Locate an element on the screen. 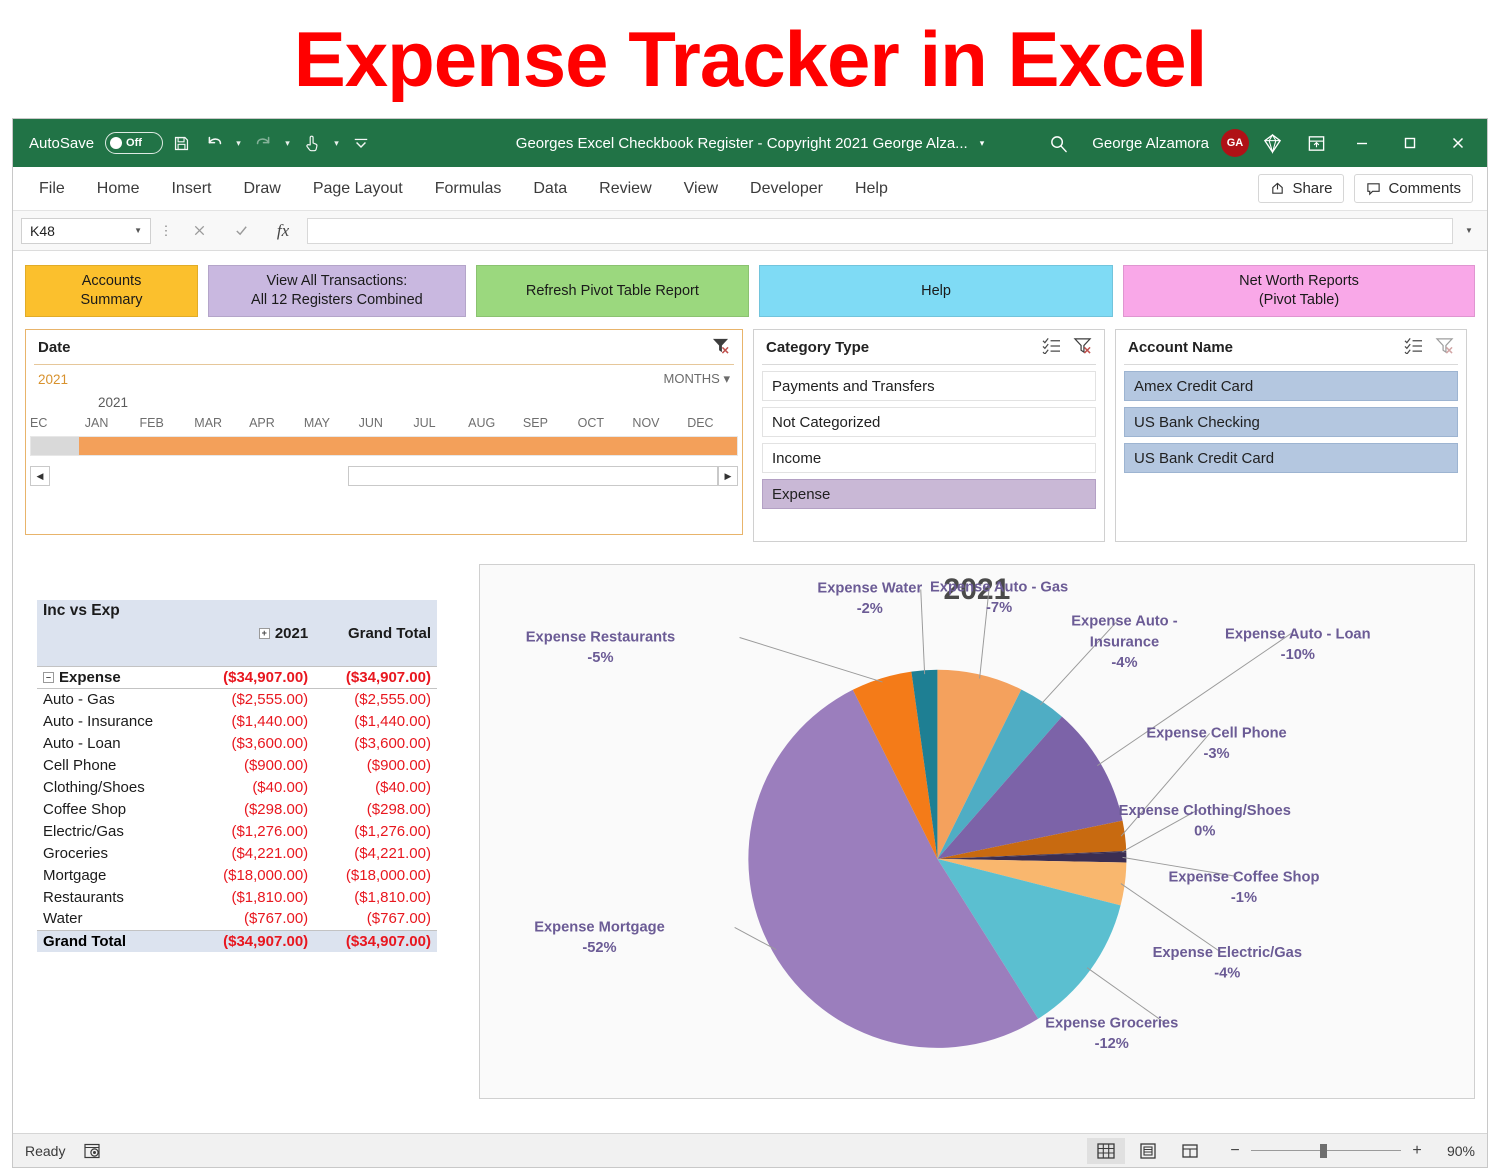 Image resolution: width=1500 pixels, height=1173 pixels. chevron-down-icon: ▼ is located at coordinates (138, 230).